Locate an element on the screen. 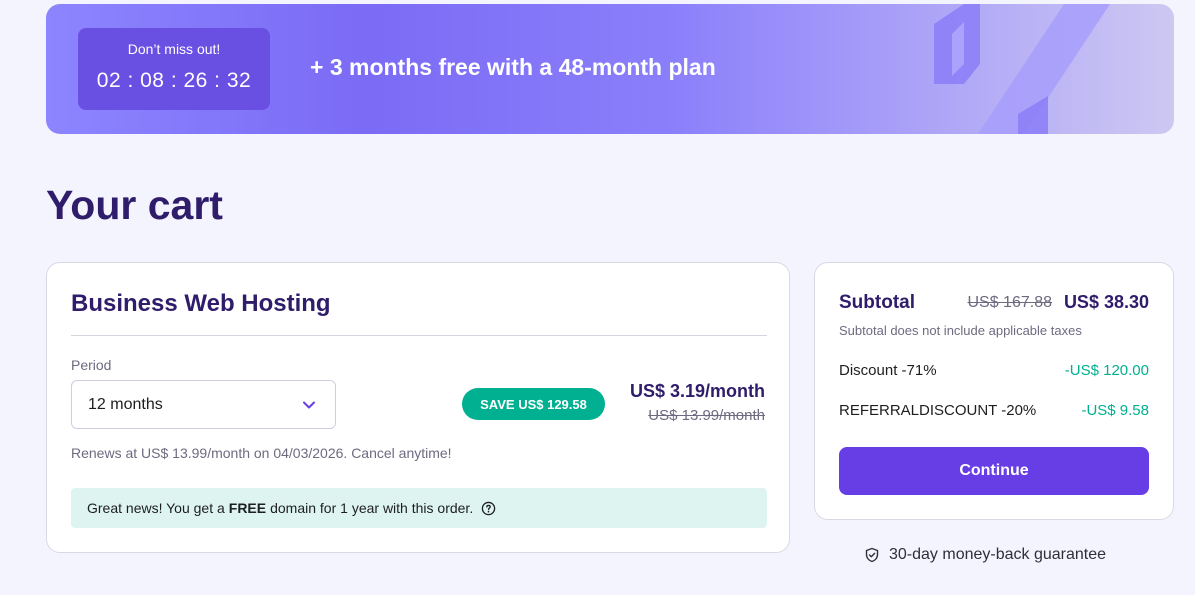 This screenshot has height=595, width=1195. subtotal-label: Subtotal is located at coordinates (877, 302).